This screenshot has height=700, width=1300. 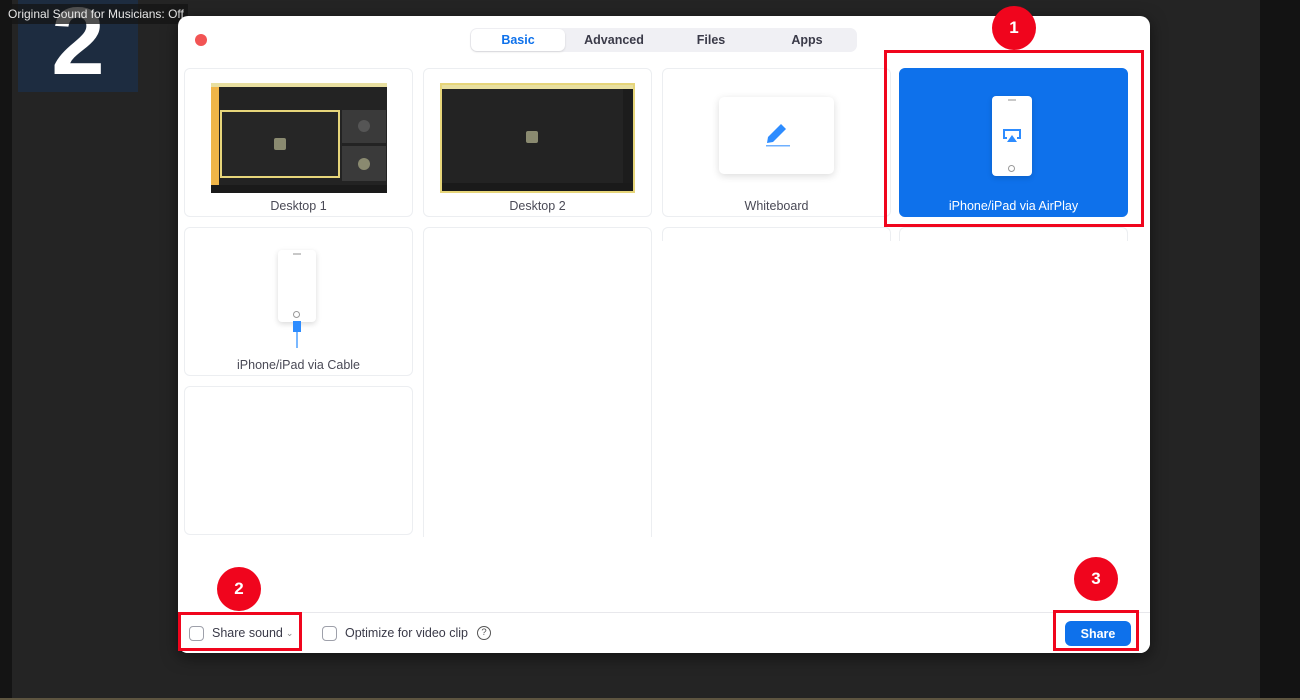 I want to click on tab-advanced: Advanced, so click(x=614, y=40).